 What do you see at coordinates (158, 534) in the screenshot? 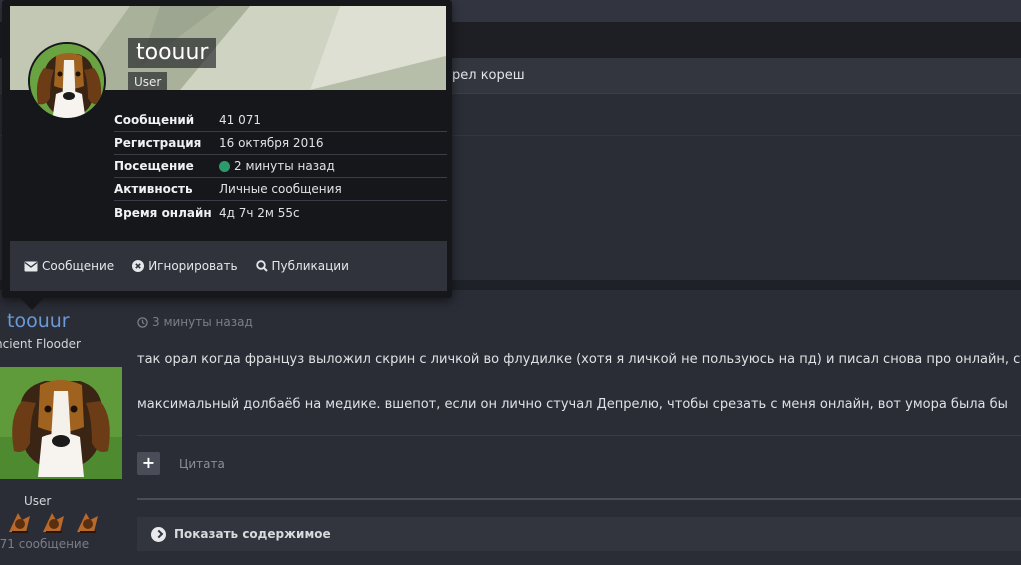
I see `chevron-right-icon` at bounding box center [158, 534].